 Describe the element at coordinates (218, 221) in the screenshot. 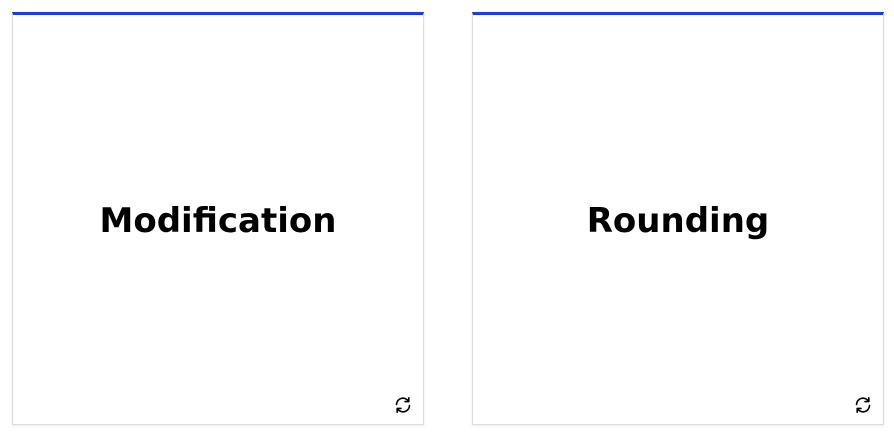

I see `flashcard-term: Modification` at that location.